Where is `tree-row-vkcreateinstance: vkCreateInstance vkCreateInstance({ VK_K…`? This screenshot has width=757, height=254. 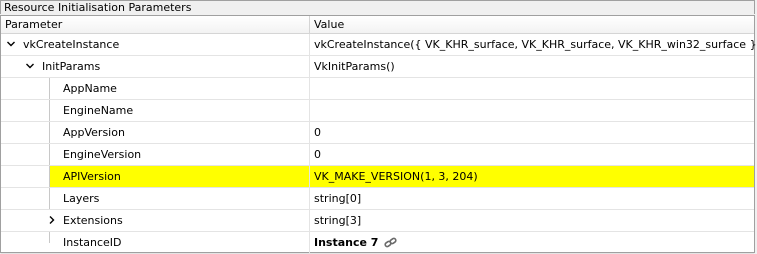 tree-row-vkcreateinstance: vkCreateInstance vkCreateInstance({ VK_K… is located at coordinates (379, 45).